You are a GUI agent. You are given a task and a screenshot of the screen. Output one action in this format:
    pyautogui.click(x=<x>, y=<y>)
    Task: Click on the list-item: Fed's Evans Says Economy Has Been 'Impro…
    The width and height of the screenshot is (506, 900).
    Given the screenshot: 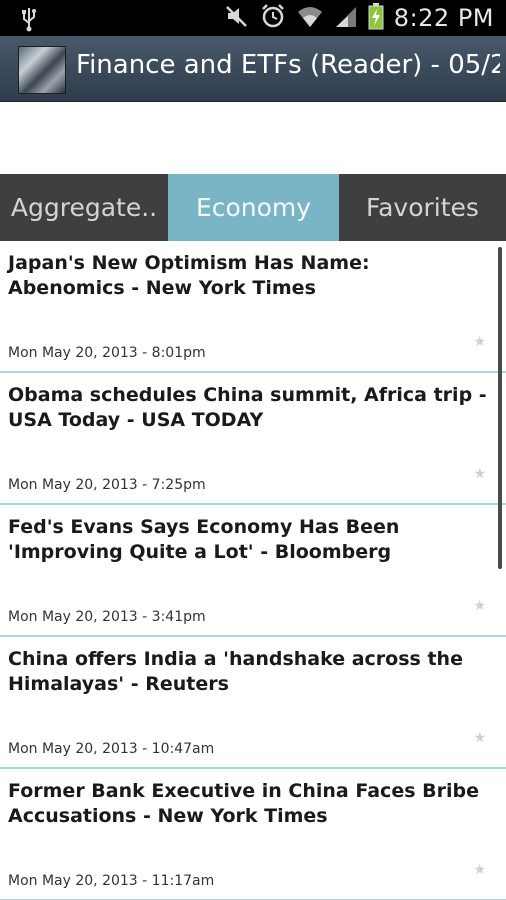 What is the action you would take?
    pyautogui.click(x=253, y=571)
    